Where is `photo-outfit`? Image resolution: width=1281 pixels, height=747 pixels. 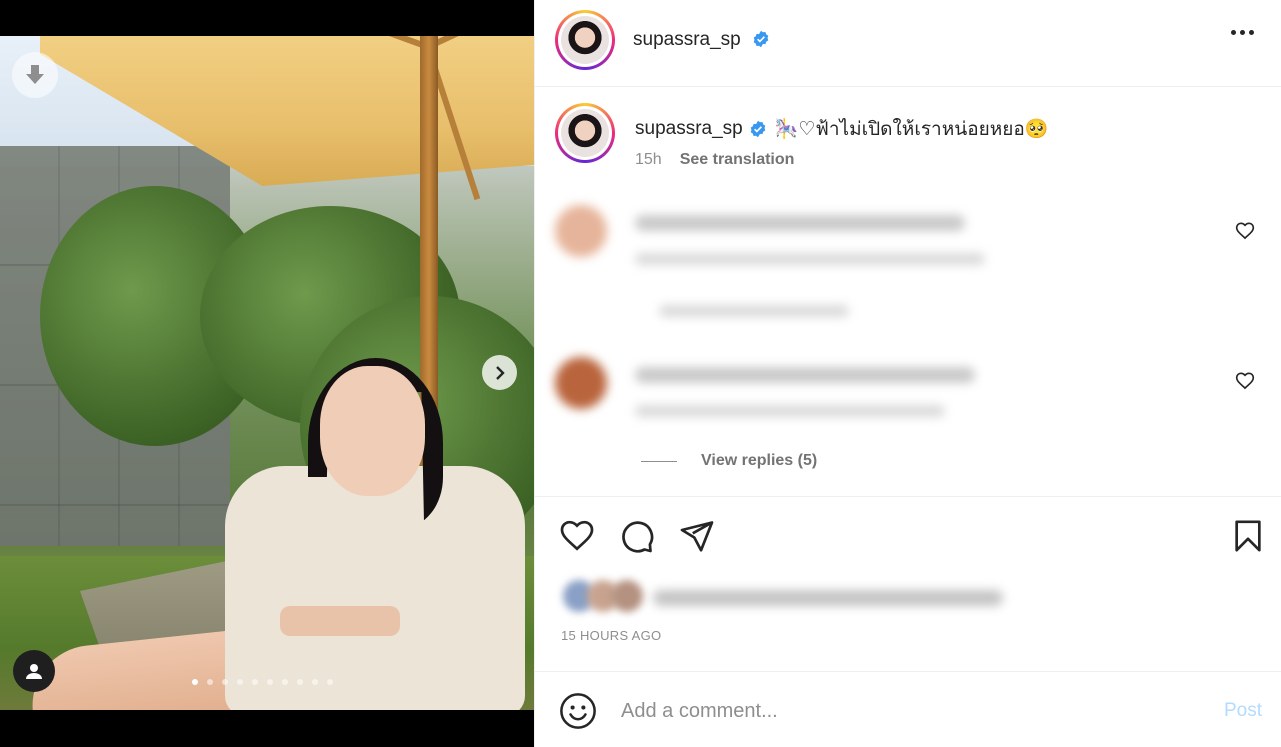
photo-outfit is located at coordinates (375, 588).